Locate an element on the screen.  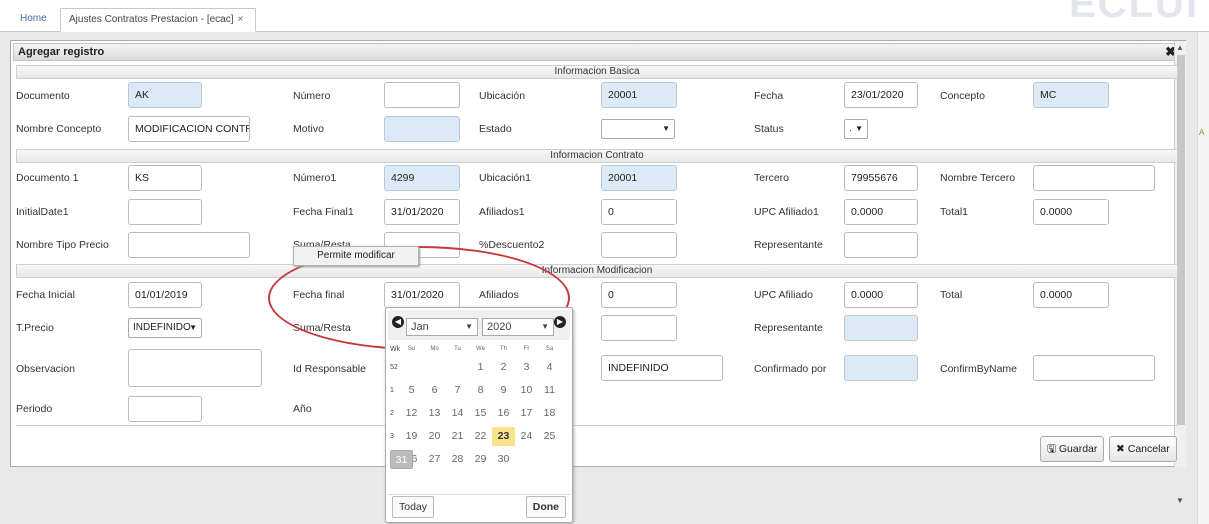
label-estado: Estado is located at coordinates (495, 129).